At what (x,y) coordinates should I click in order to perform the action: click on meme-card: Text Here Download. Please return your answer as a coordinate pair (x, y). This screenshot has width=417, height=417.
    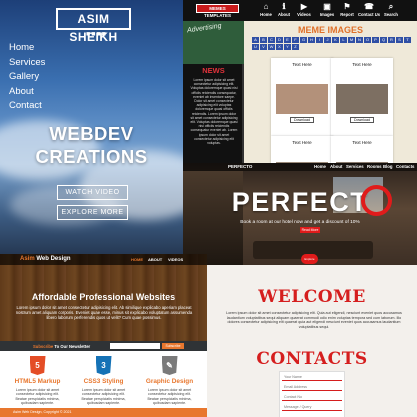
    Looking at the image, I should click on (302, 97).